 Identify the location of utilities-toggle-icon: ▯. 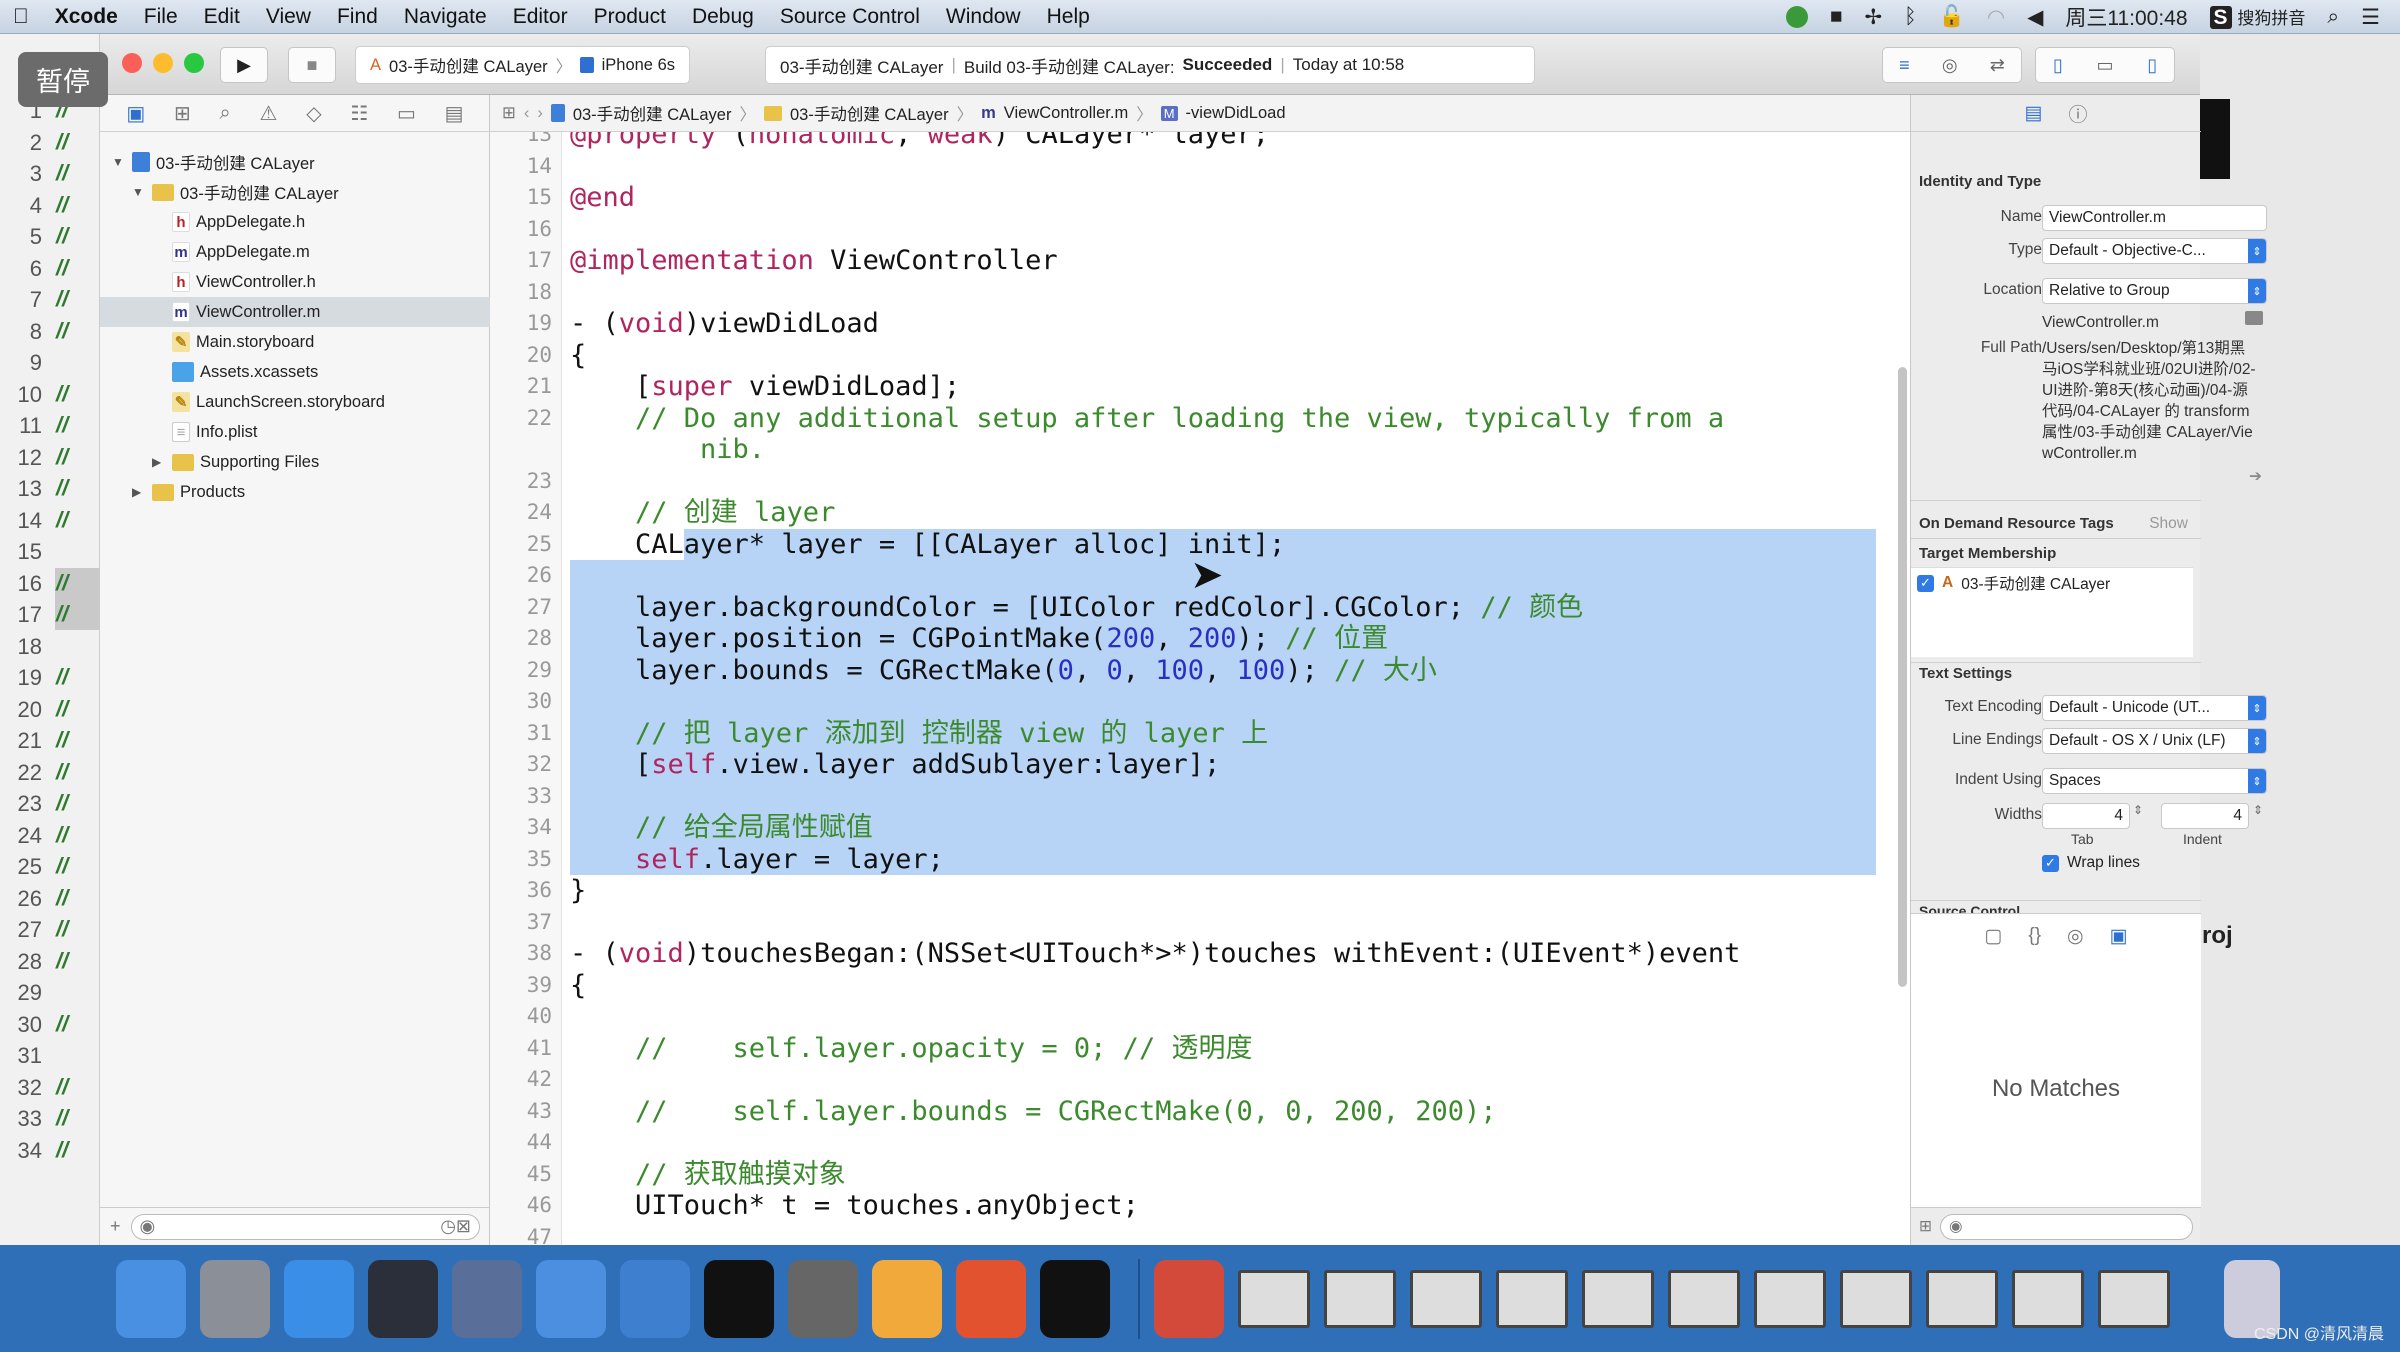
(2152, 65).